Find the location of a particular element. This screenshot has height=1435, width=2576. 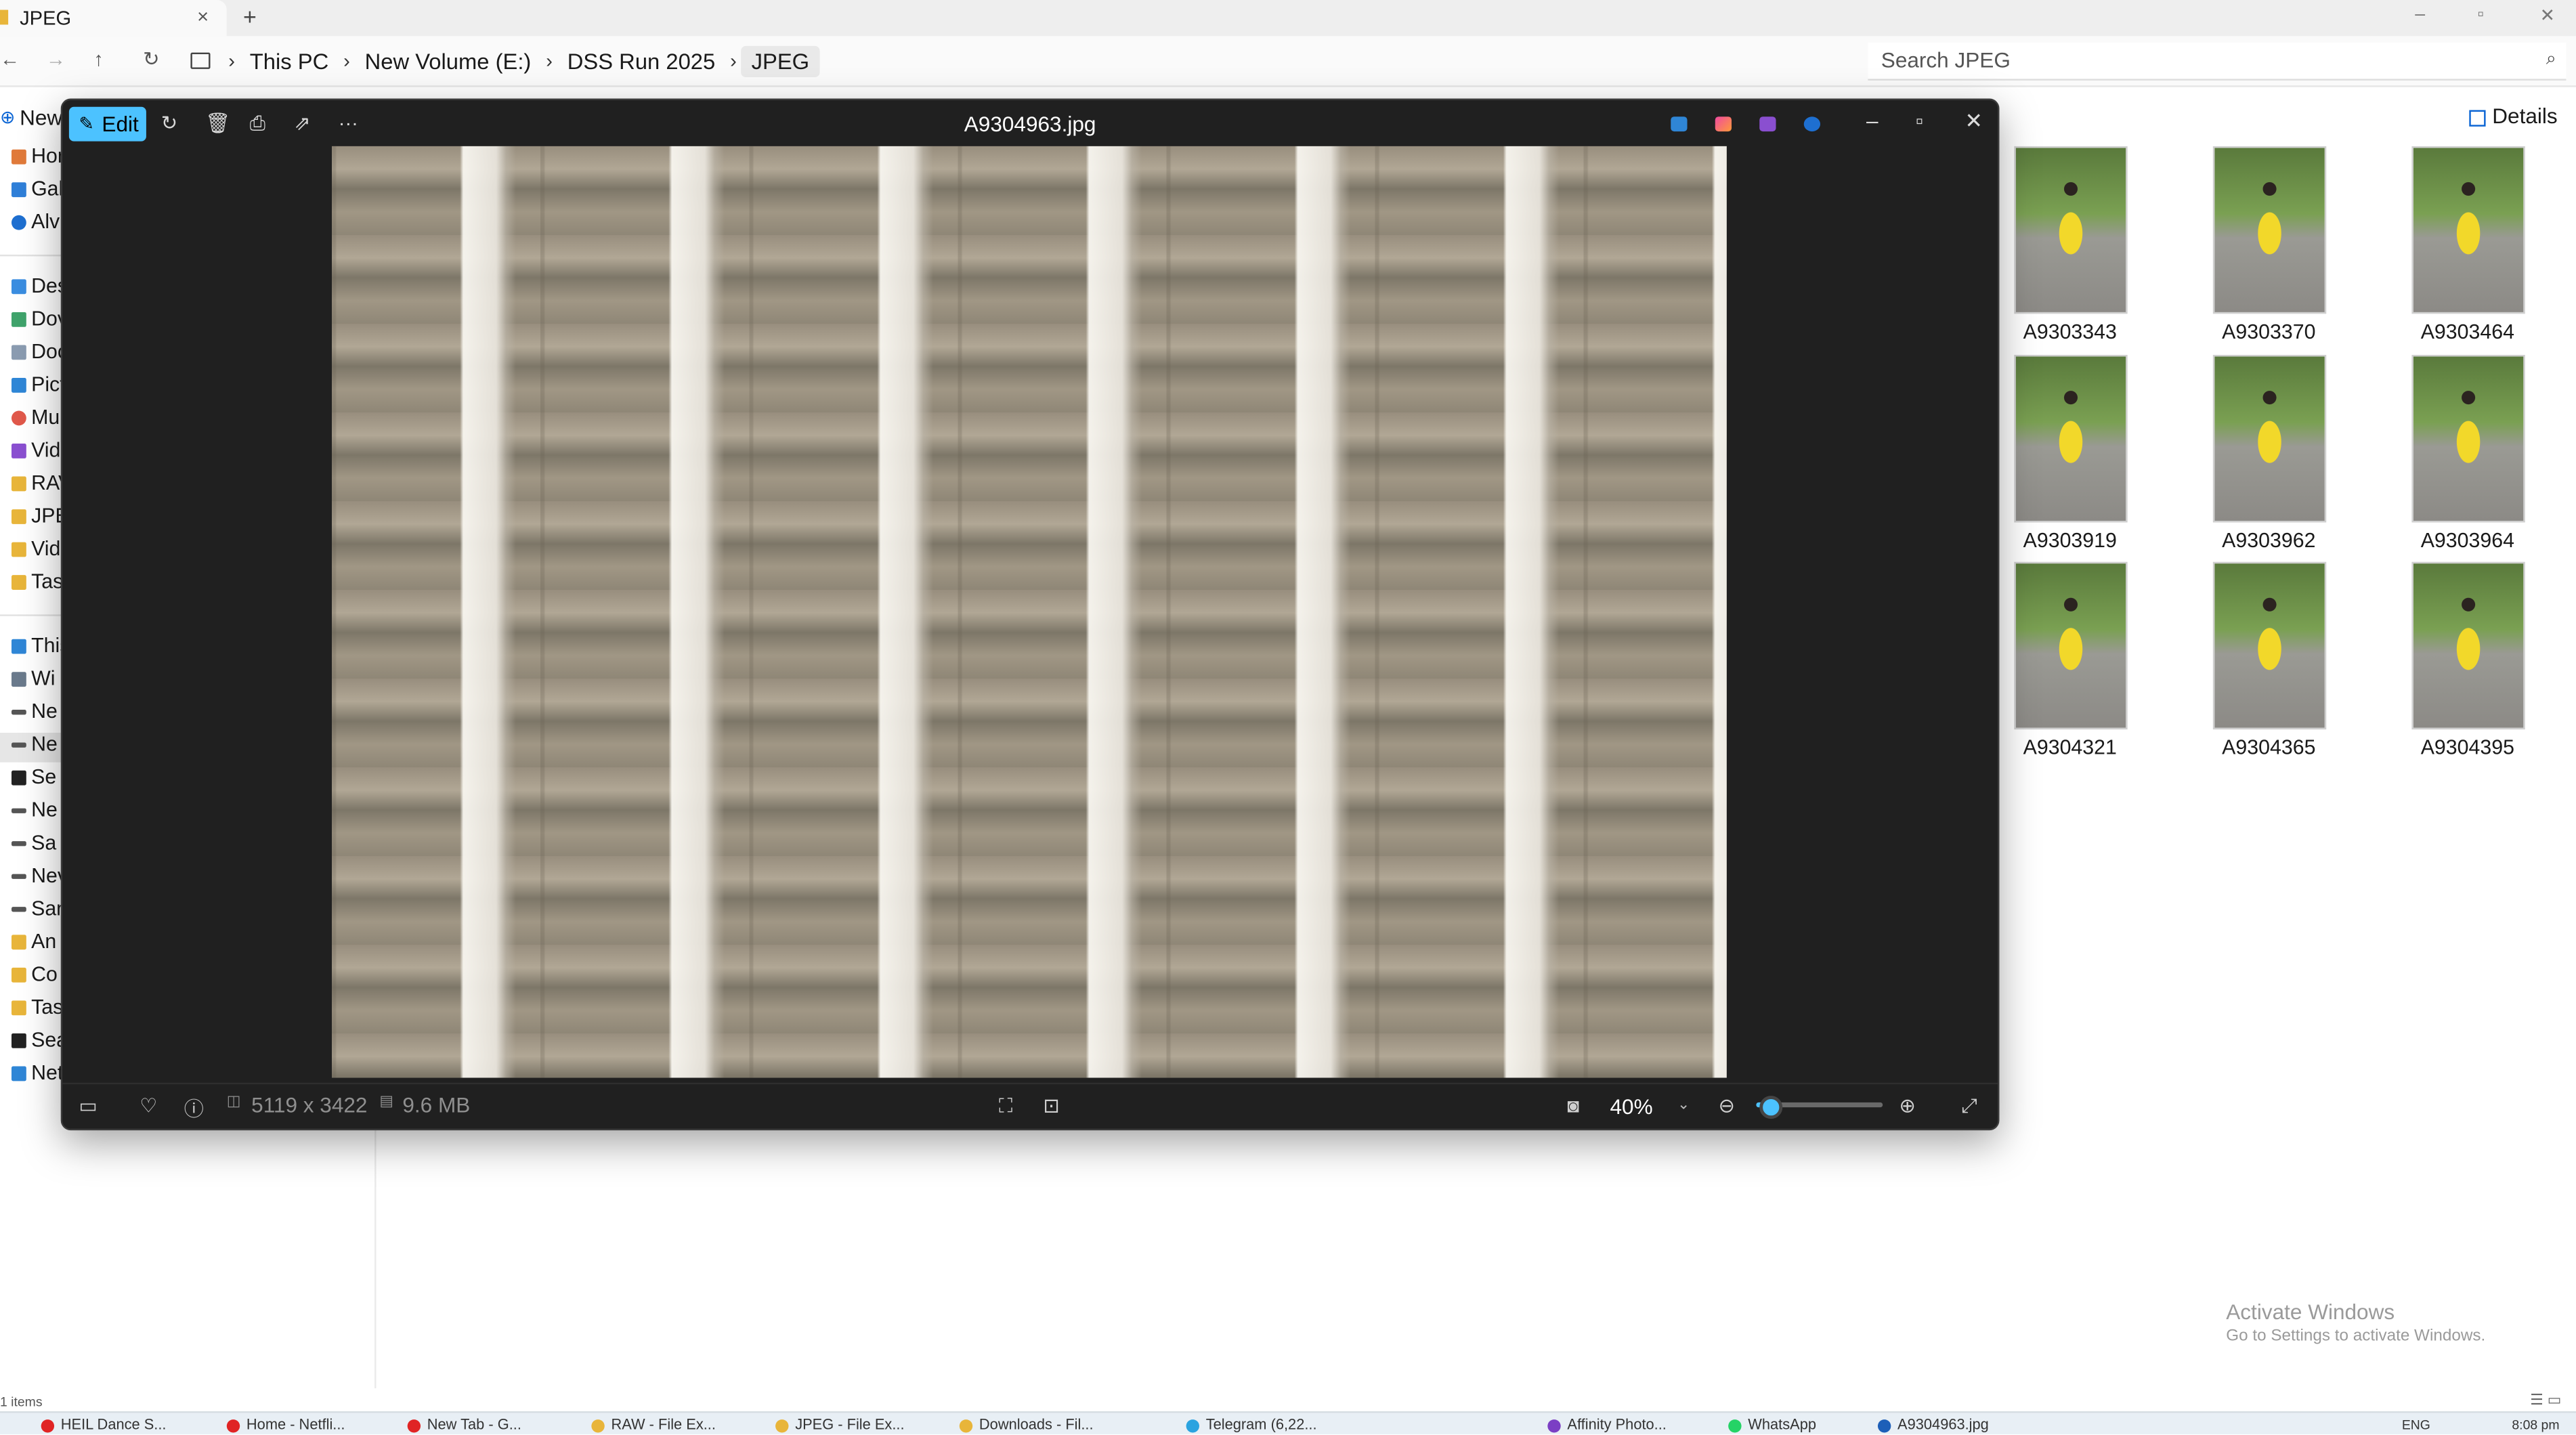

viewer-minimize-button: – is located at coordinates (1872, 120).